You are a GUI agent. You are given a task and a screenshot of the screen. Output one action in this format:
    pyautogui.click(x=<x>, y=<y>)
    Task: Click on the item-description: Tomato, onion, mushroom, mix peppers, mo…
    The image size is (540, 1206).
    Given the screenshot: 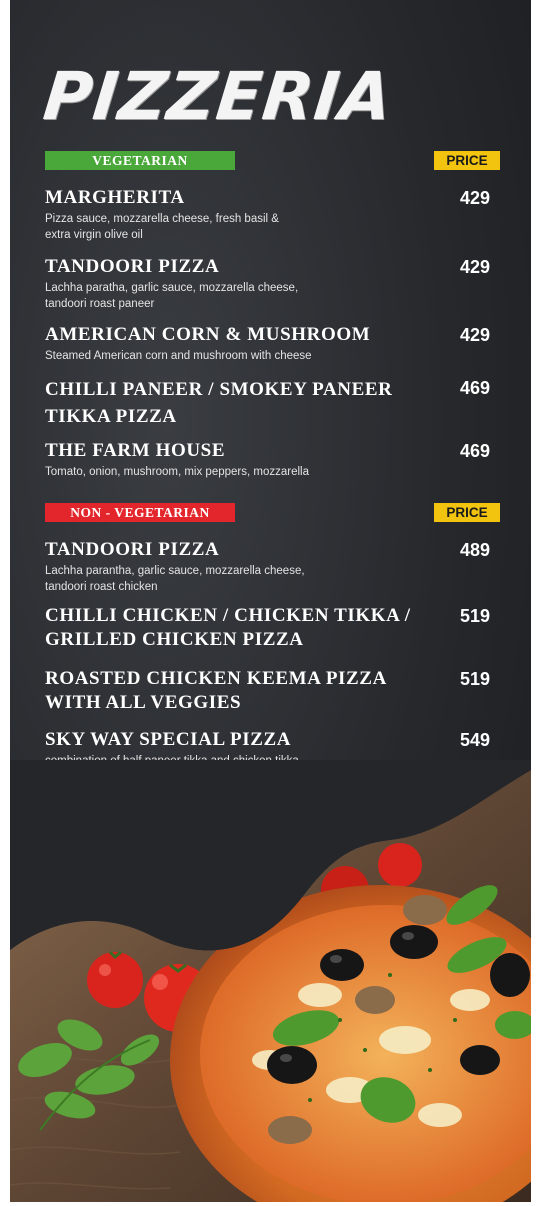 What is the action you would take?
    pyautogui.click(x=265, y=472)
    